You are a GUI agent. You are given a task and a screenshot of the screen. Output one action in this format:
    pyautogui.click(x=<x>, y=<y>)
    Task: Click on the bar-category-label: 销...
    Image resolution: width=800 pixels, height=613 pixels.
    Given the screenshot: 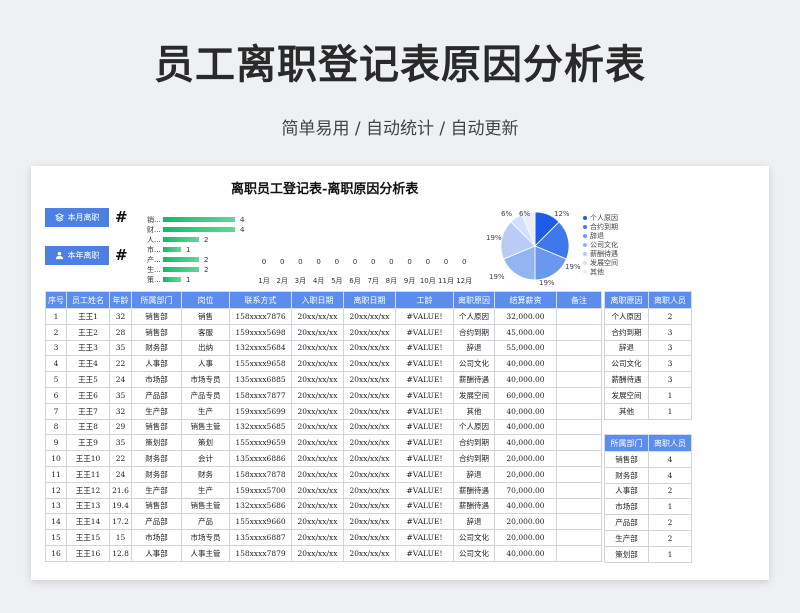 What is the action you would take?
    pyautogui.click(x=154, y=219)
    